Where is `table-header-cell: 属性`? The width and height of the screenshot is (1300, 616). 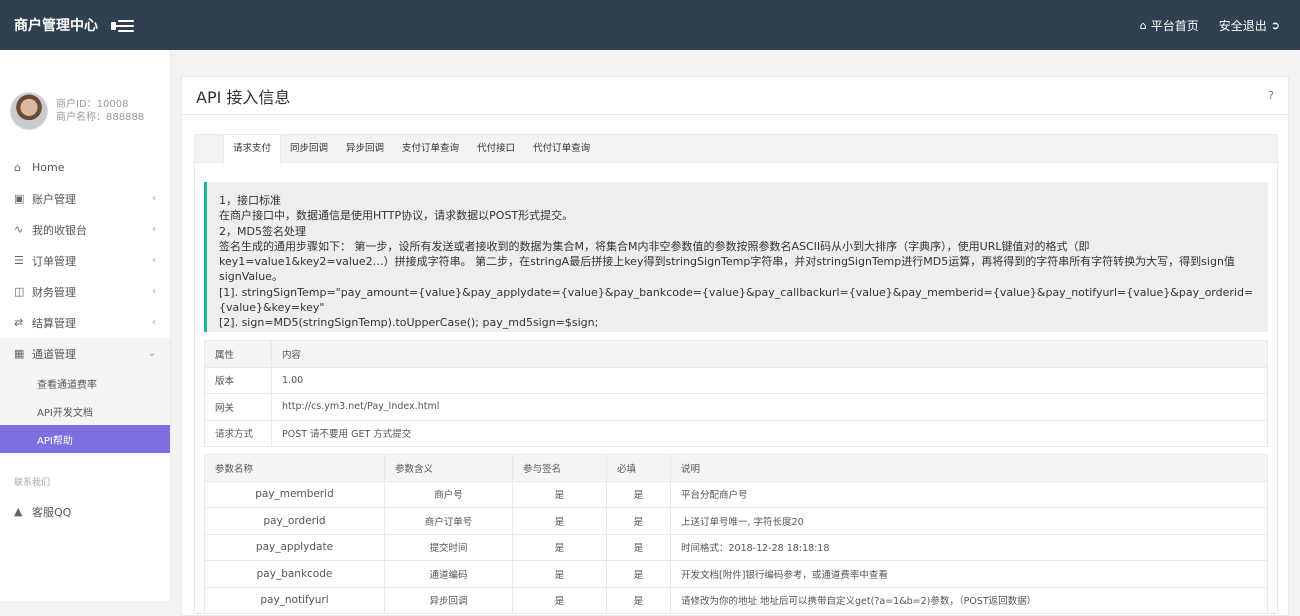
table-header-cell: 属性 is located at coordinates (238, 354).